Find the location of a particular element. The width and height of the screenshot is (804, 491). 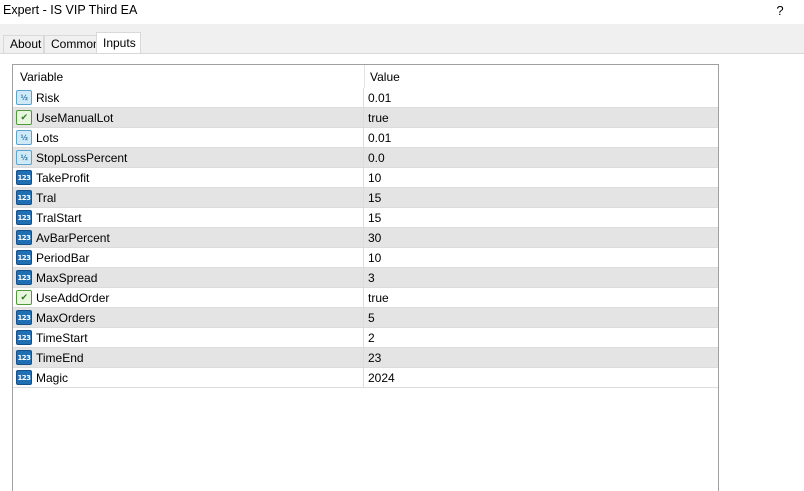

variable-name: Lots is located at coordinates (47, 138).